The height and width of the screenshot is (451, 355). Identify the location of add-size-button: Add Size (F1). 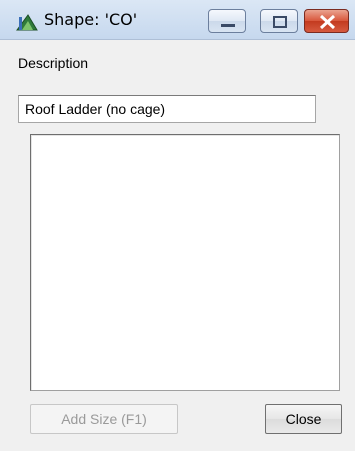
(104, 419).